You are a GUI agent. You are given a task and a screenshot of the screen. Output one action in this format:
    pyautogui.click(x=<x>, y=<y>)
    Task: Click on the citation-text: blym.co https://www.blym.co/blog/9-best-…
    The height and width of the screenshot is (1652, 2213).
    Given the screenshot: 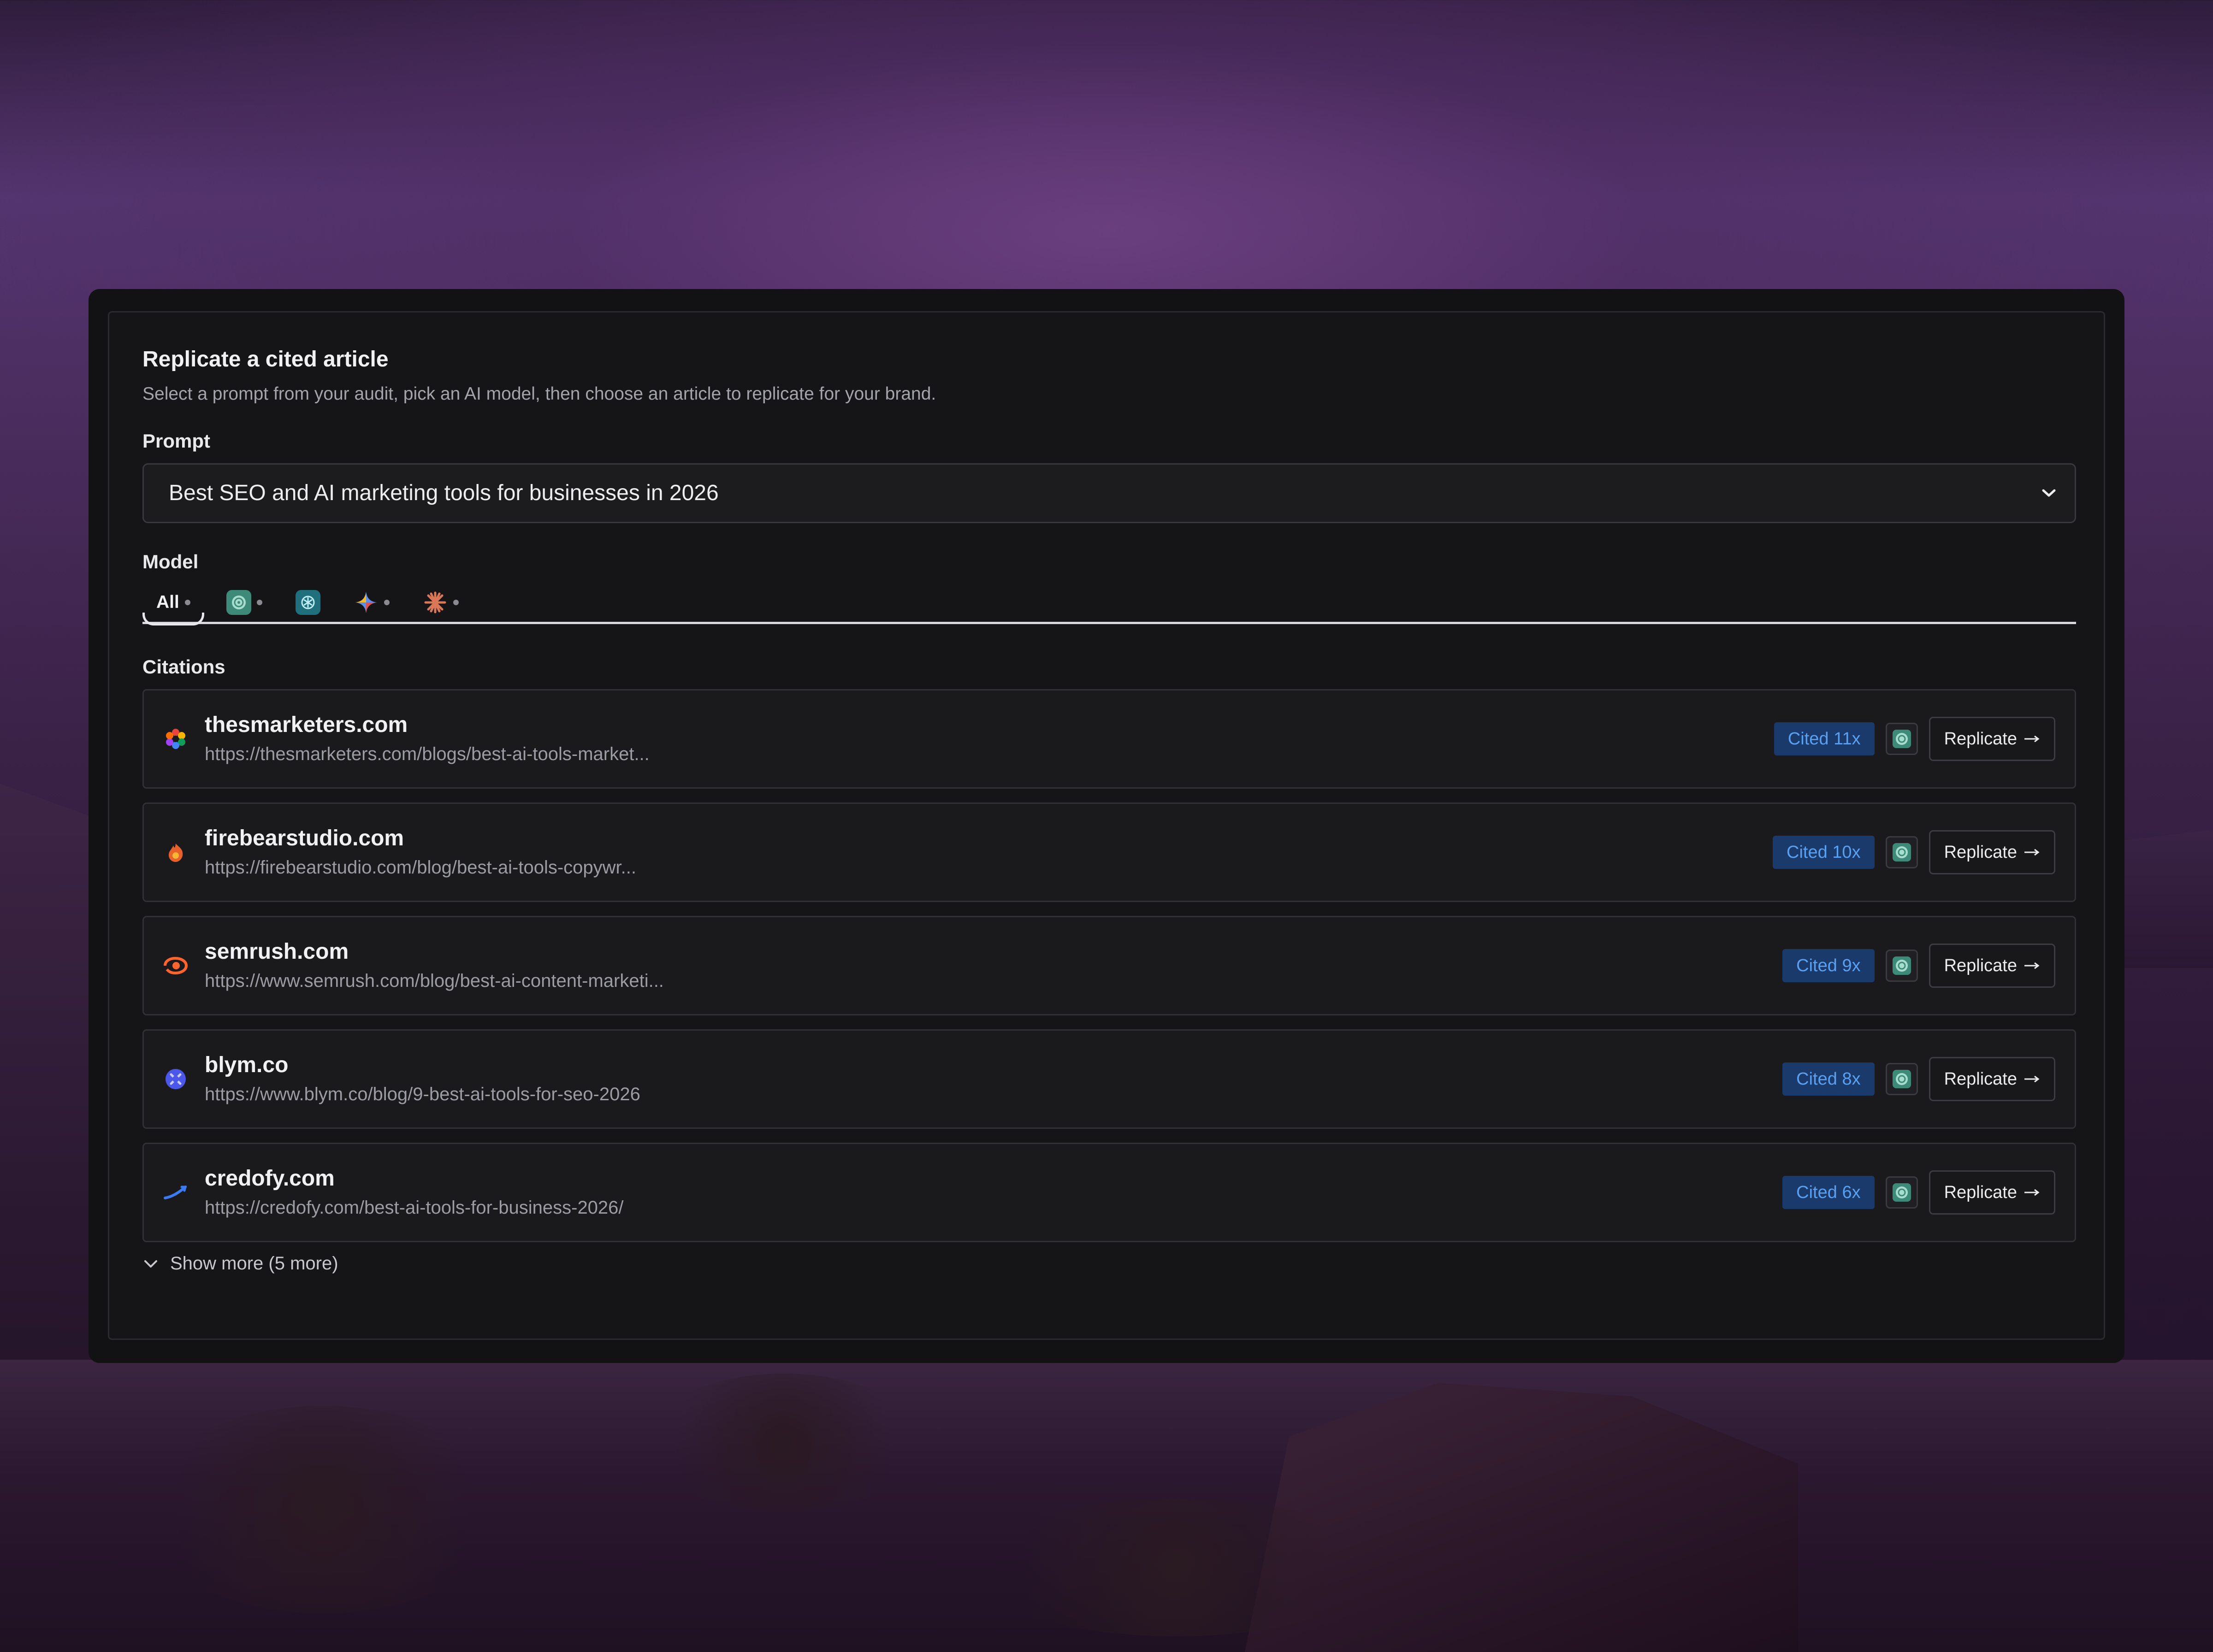 What is the action you would take?
    pyautogui.click(x=993, y=1079)
    